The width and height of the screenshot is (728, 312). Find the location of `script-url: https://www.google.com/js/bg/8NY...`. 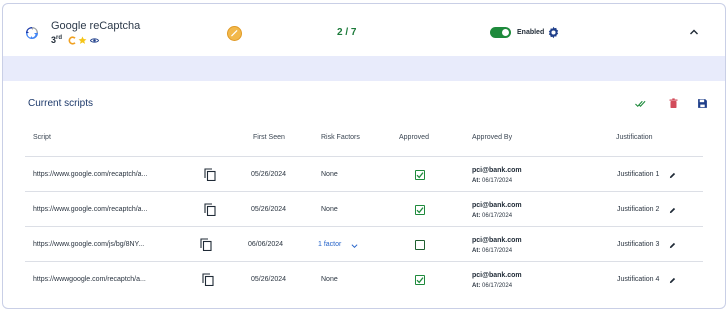

script-url: https://www.google.com/js/bg/8NY... is located at coordinates (89, 244).